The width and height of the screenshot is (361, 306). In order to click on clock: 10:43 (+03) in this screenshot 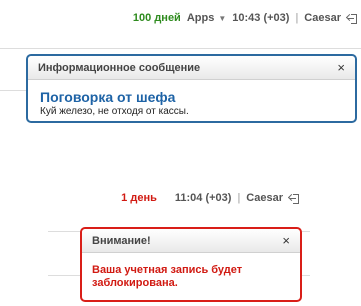, I will do `click(261, 18)`.